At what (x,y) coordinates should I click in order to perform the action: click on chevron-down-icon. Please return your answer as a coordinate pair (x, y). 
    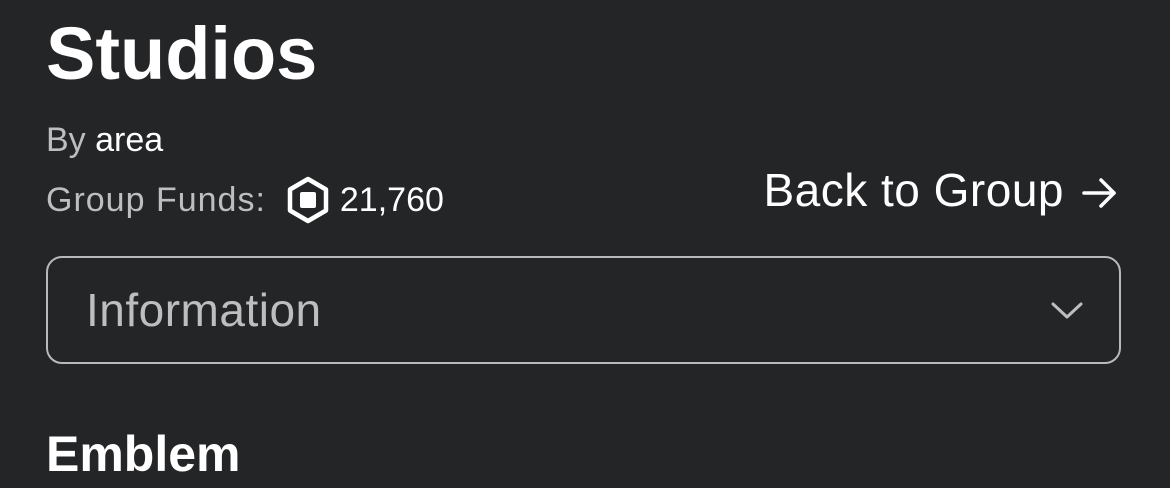
    Looking at the image, I should click on (1067, 310).